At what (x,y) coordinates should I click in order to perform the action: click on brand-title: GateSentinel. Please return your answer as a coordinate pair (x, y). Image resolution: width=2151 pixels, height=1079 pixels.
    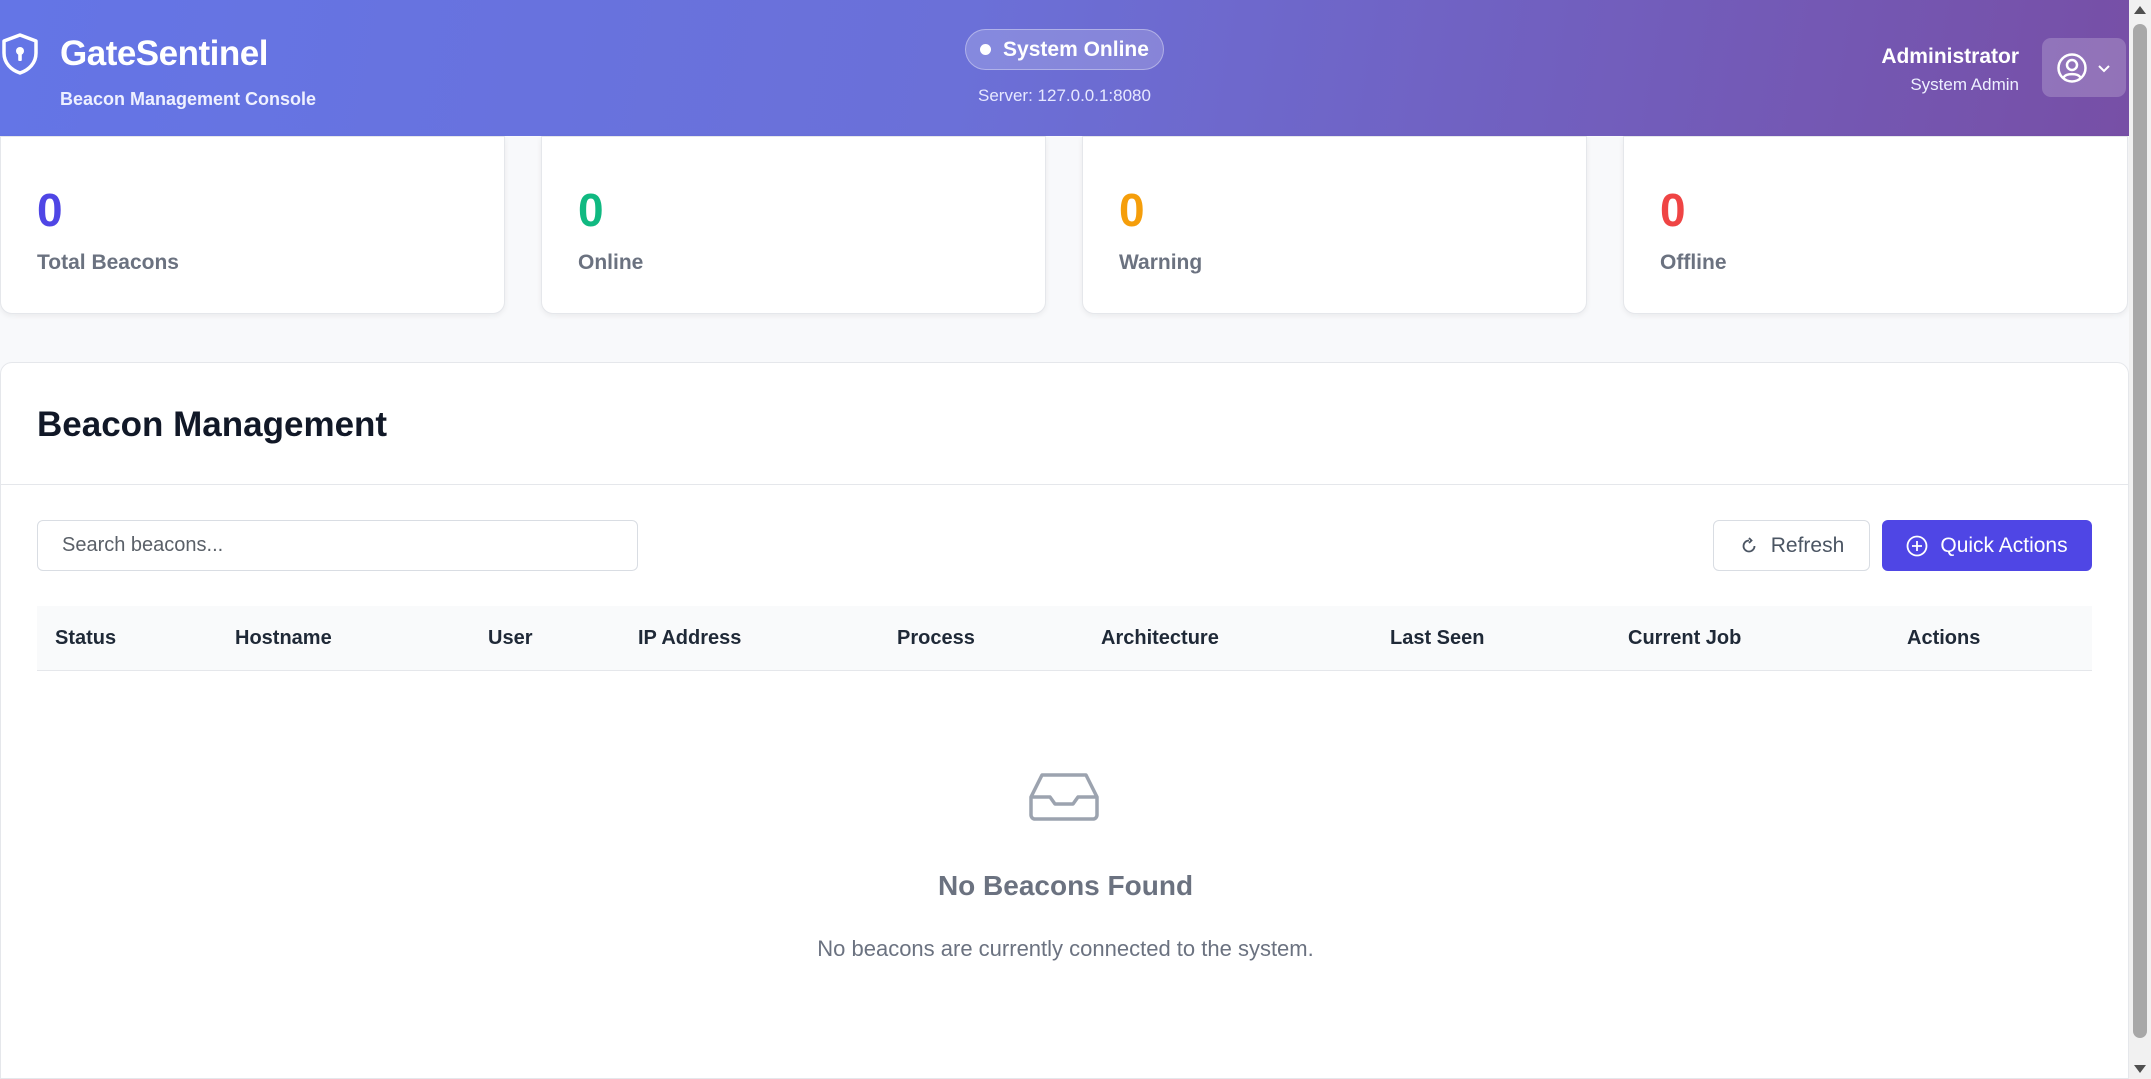
    Looking at the image, I should click on (164, 53).